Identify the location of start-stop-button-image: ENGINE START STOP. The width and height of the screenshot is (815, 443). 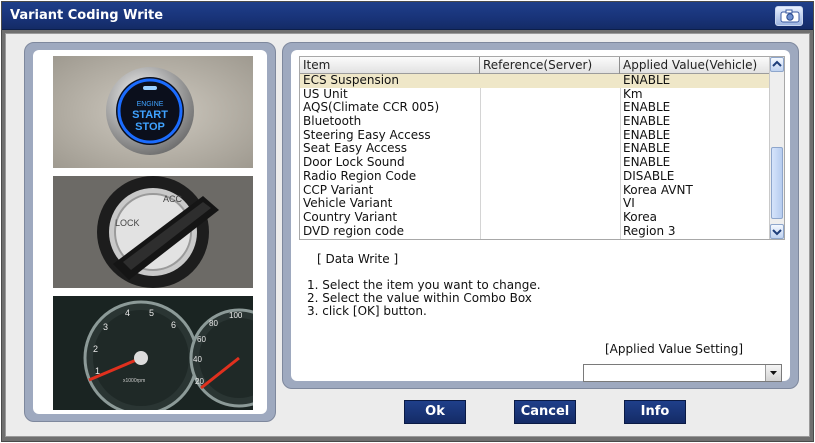
(153, 112).